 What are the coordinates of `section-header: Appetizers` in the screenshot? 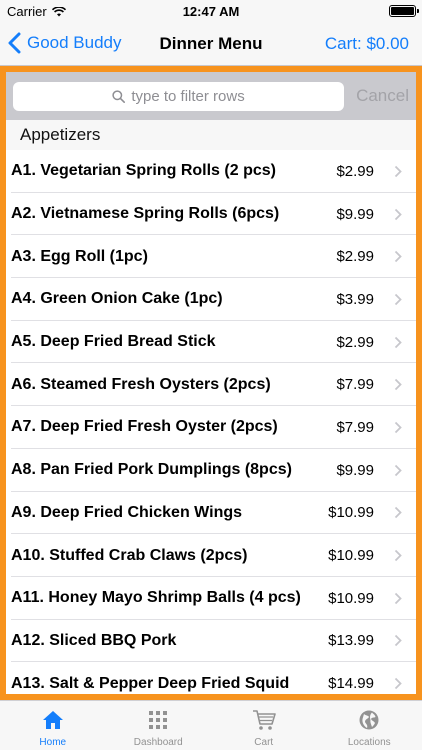 It's located at (211, 135).